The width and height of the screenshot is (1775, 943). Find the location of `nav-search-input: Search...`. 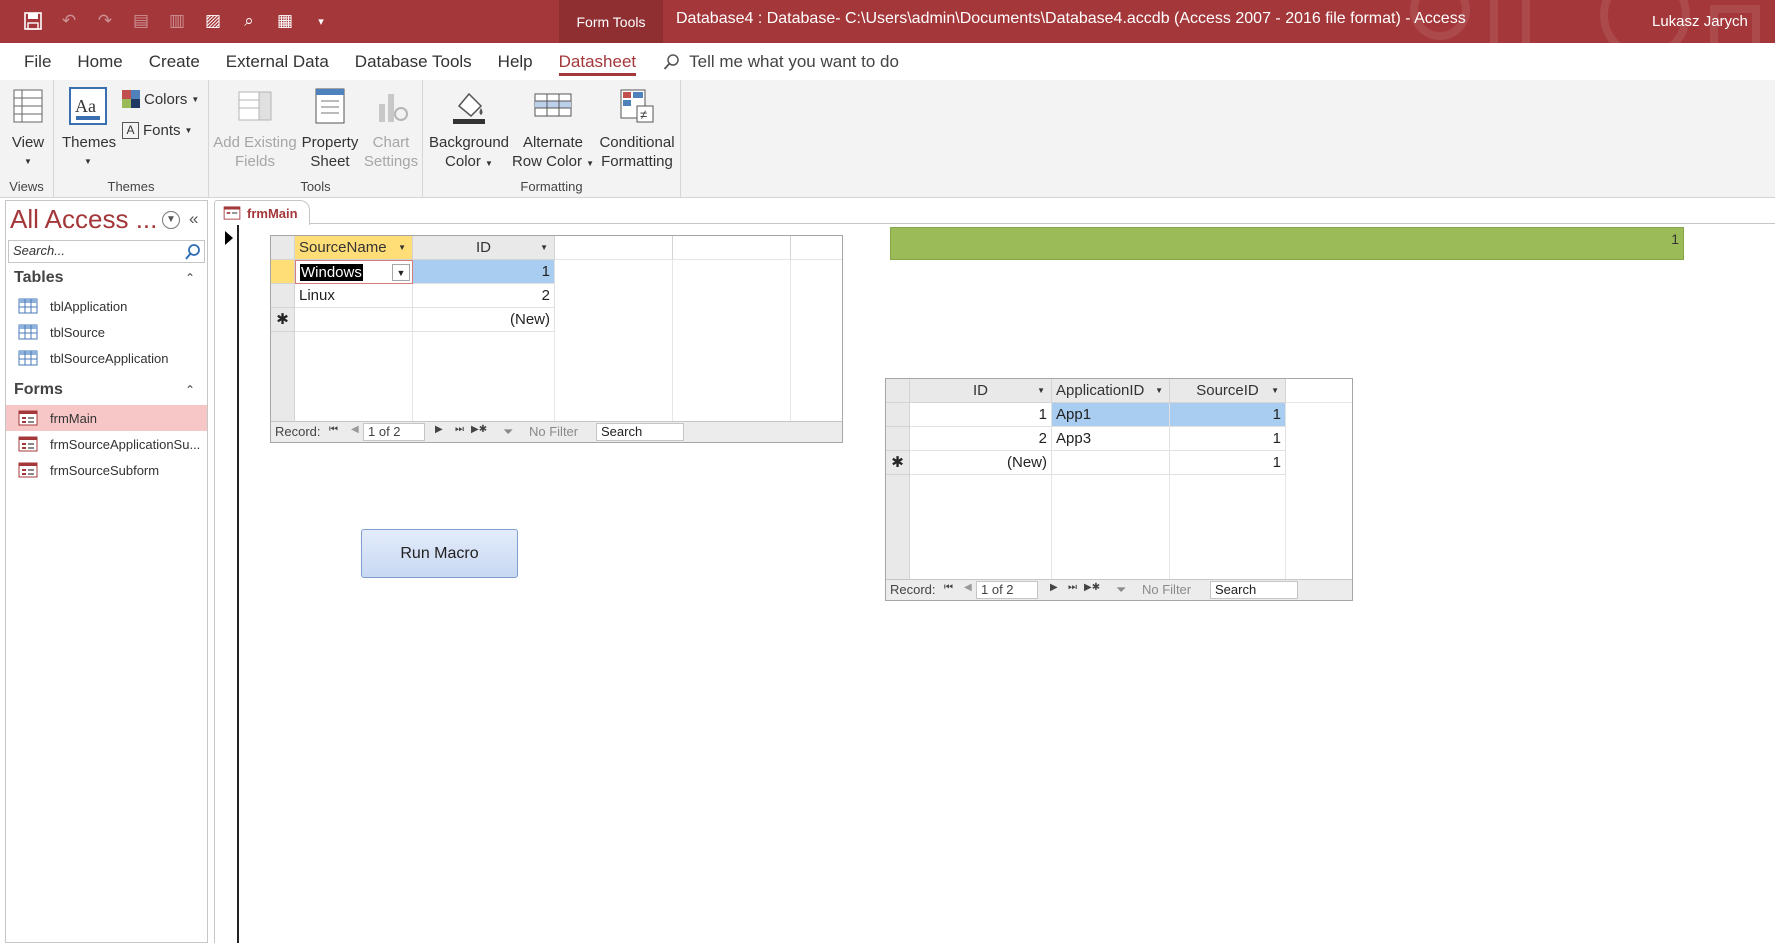

nav-search-input: Search... is located at coordinates (106, 251).